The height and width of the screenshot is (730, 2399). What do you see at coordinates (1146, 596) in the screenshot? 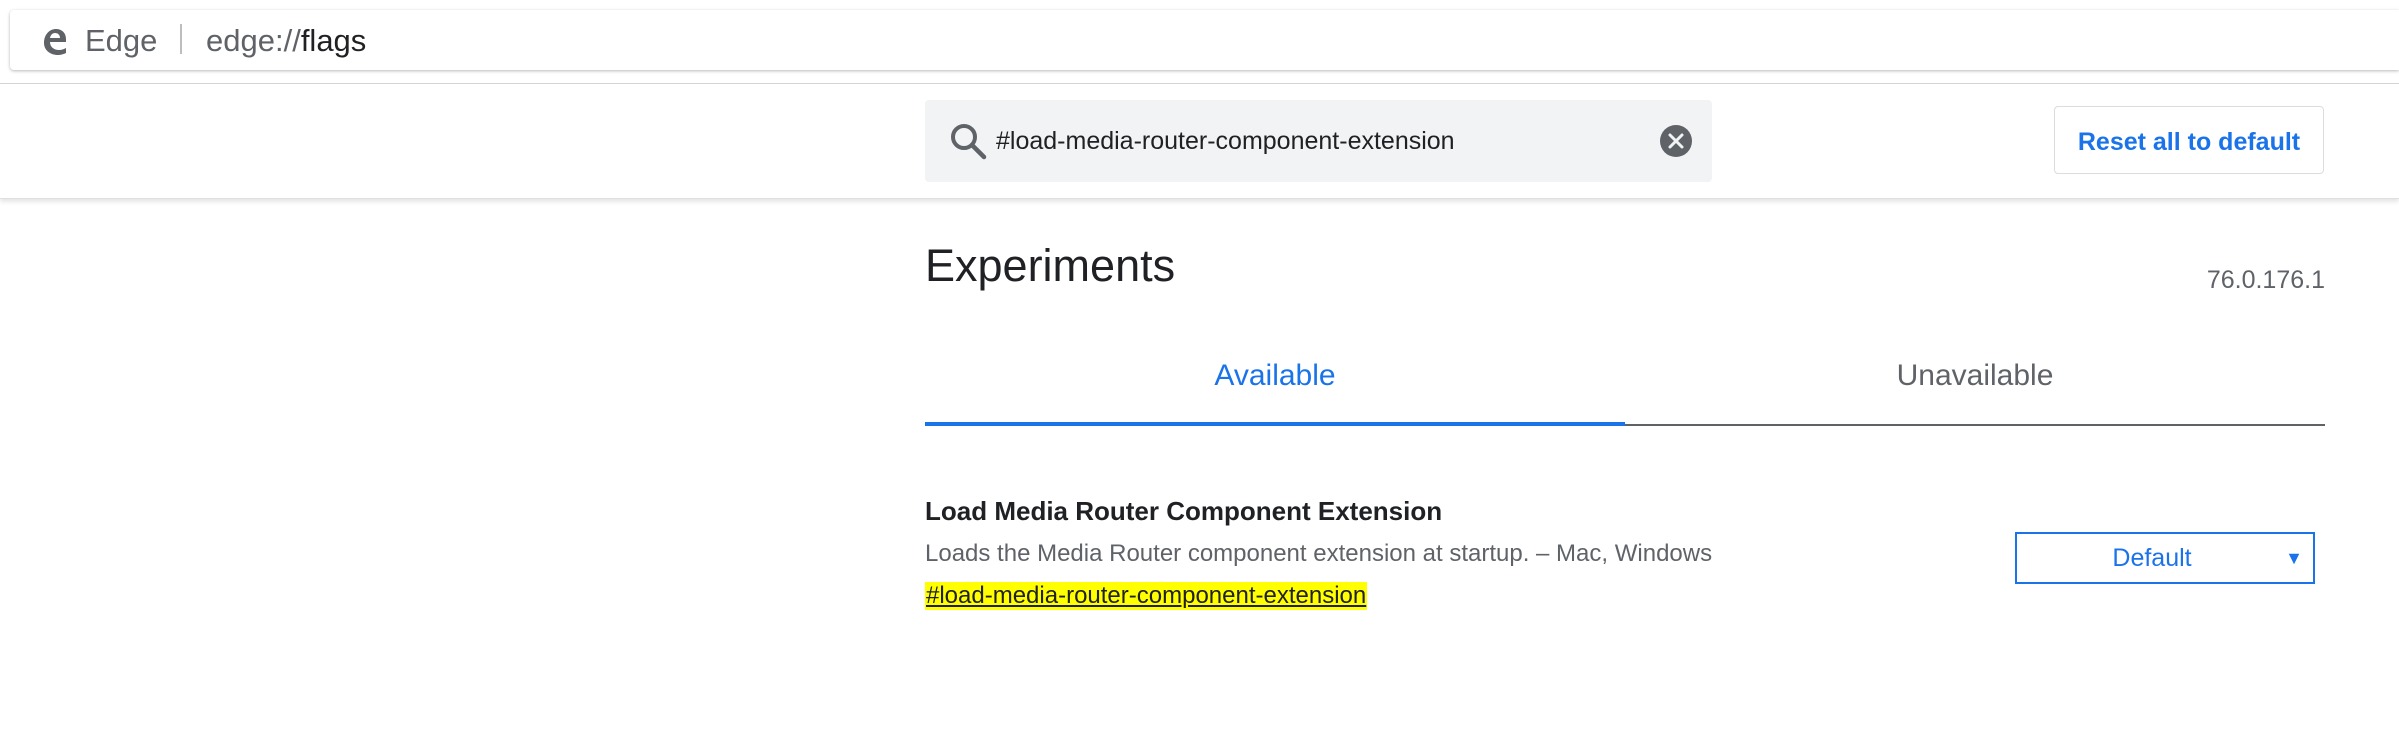
I see `experiment-permalink: #load-media-router-component-extension` at bounding box center [1146, 596].